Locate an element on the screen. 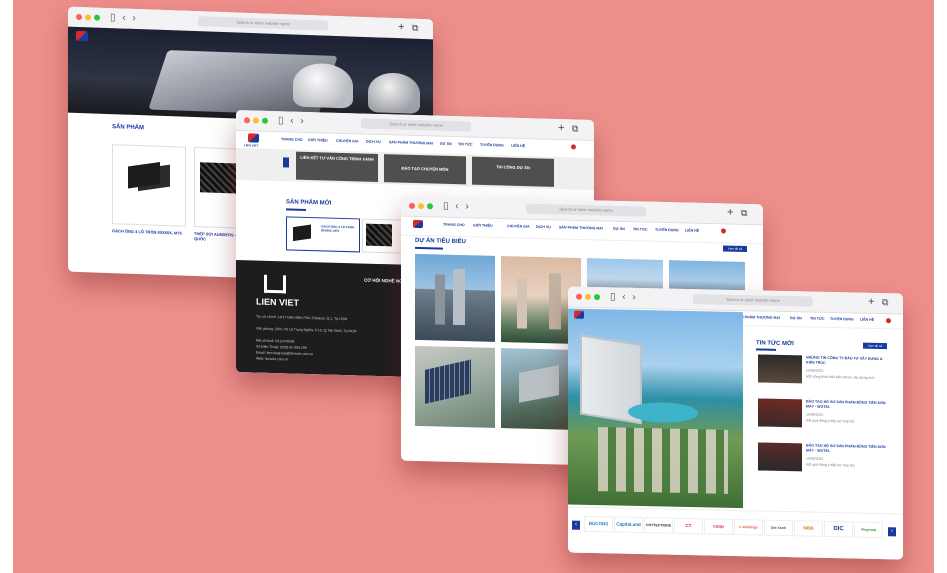  footer-web: Web: lienviet.com.vn is located at coordinates (272, 360).